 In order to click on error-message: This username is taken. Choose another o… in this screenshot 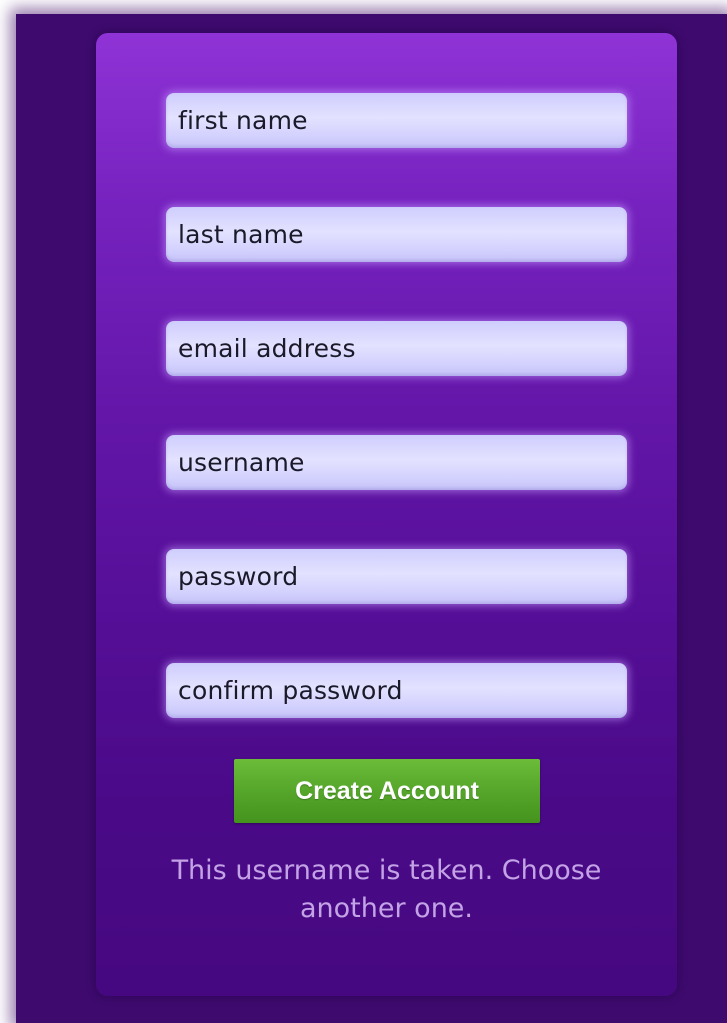, I will do `click(386, 889)`.